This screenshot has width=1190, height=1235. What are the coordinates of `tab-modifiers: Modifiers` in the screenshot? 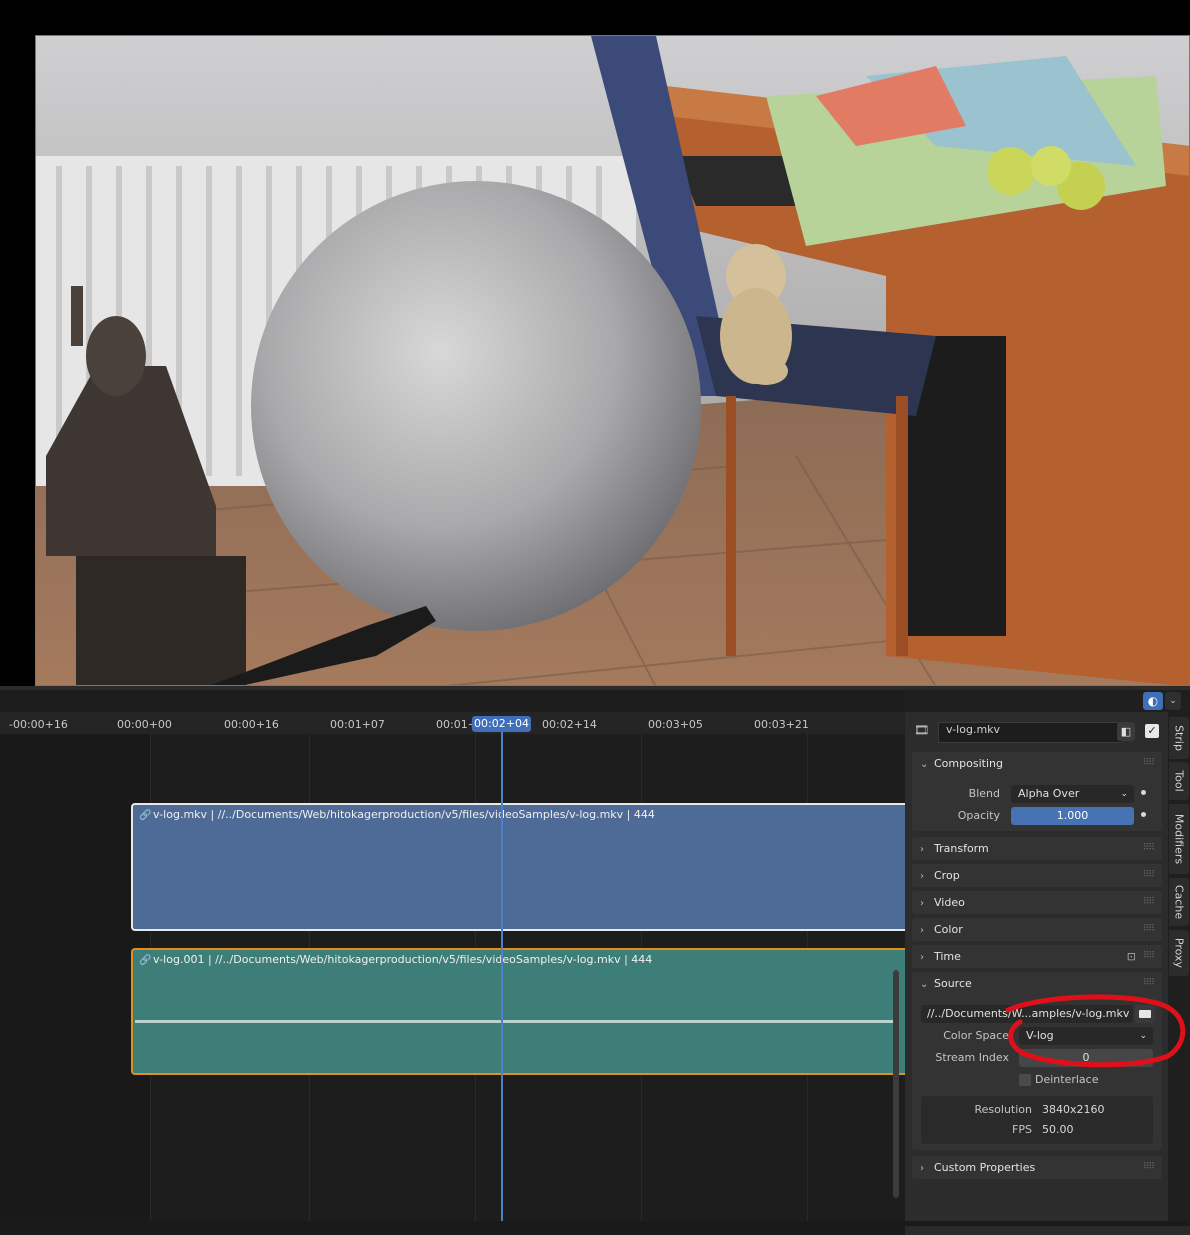 It's located at (1179, 839).